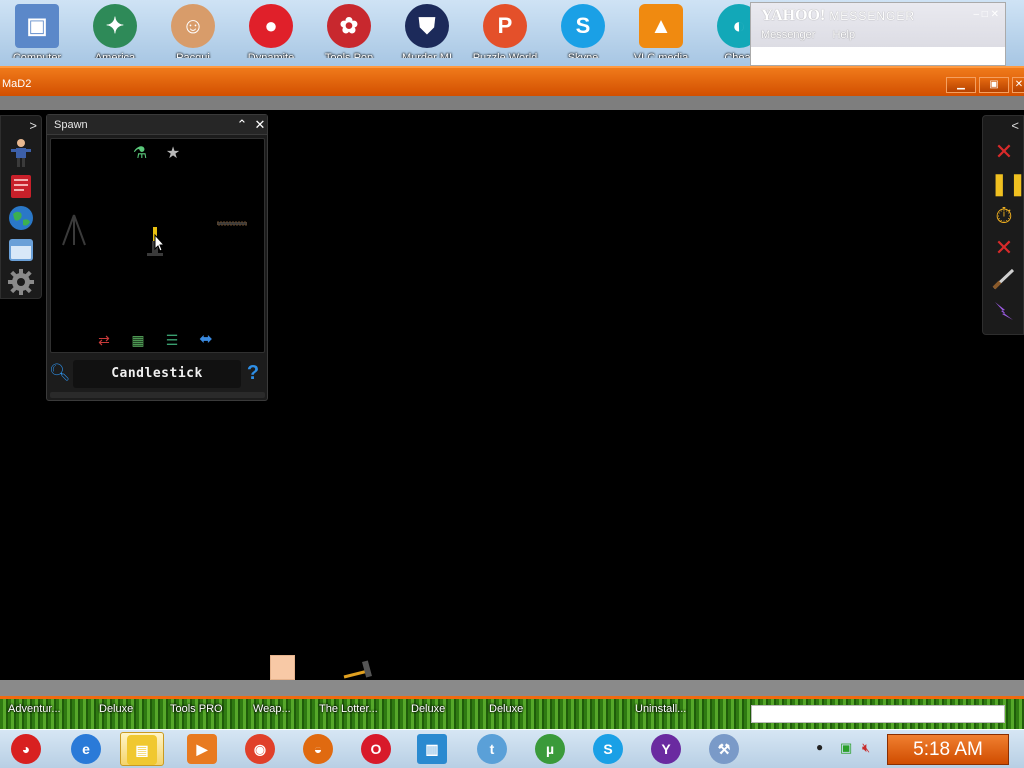 This screenshot has width=1024, height=768. What do you see at coordinates (583, 35) in the screenshot?
I see `desktop-icon-skype: S Skype` at bounding box center [583, 35].